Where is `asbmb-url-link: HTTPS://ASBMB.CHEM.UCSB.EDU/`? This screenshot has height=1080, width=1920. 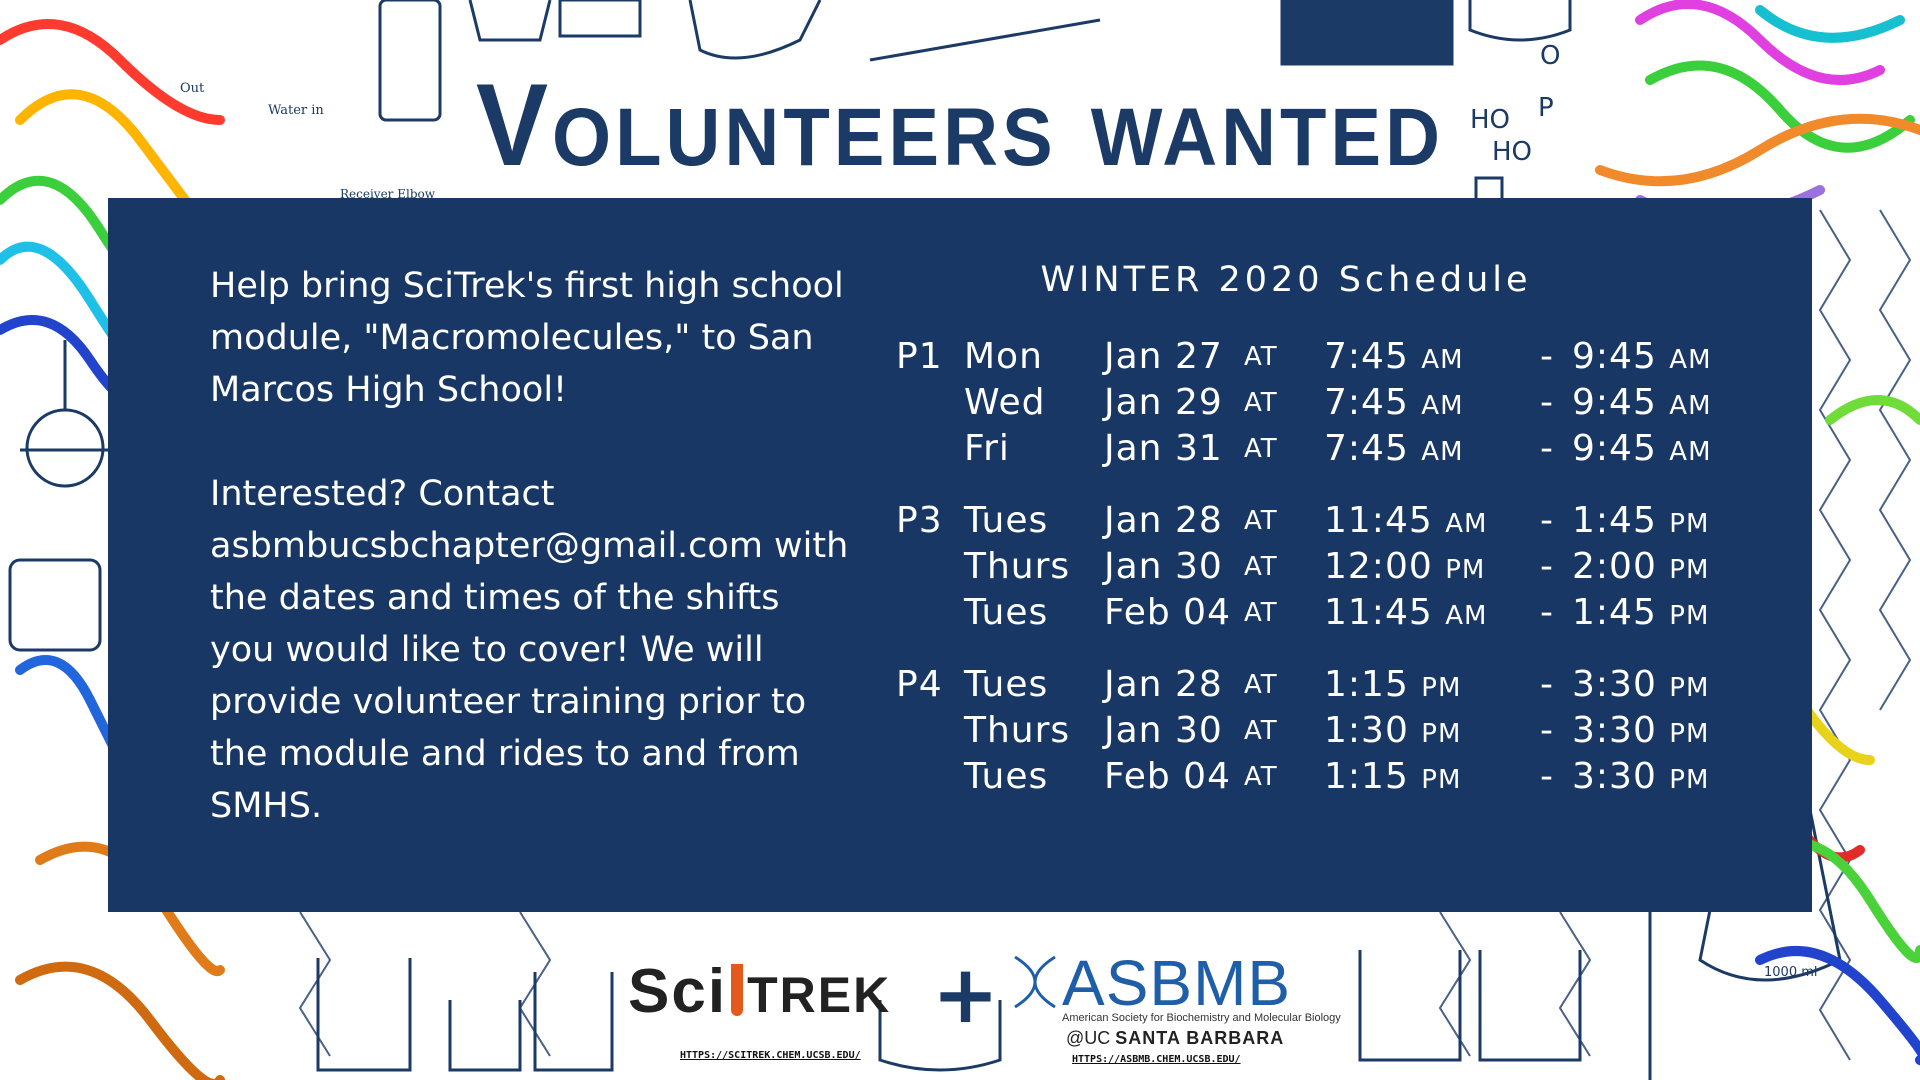 asbmb-url-link: HTTPS://ASBMB.CHEM.UCSB.EDU/ is located at coordinates (1156, 1059).